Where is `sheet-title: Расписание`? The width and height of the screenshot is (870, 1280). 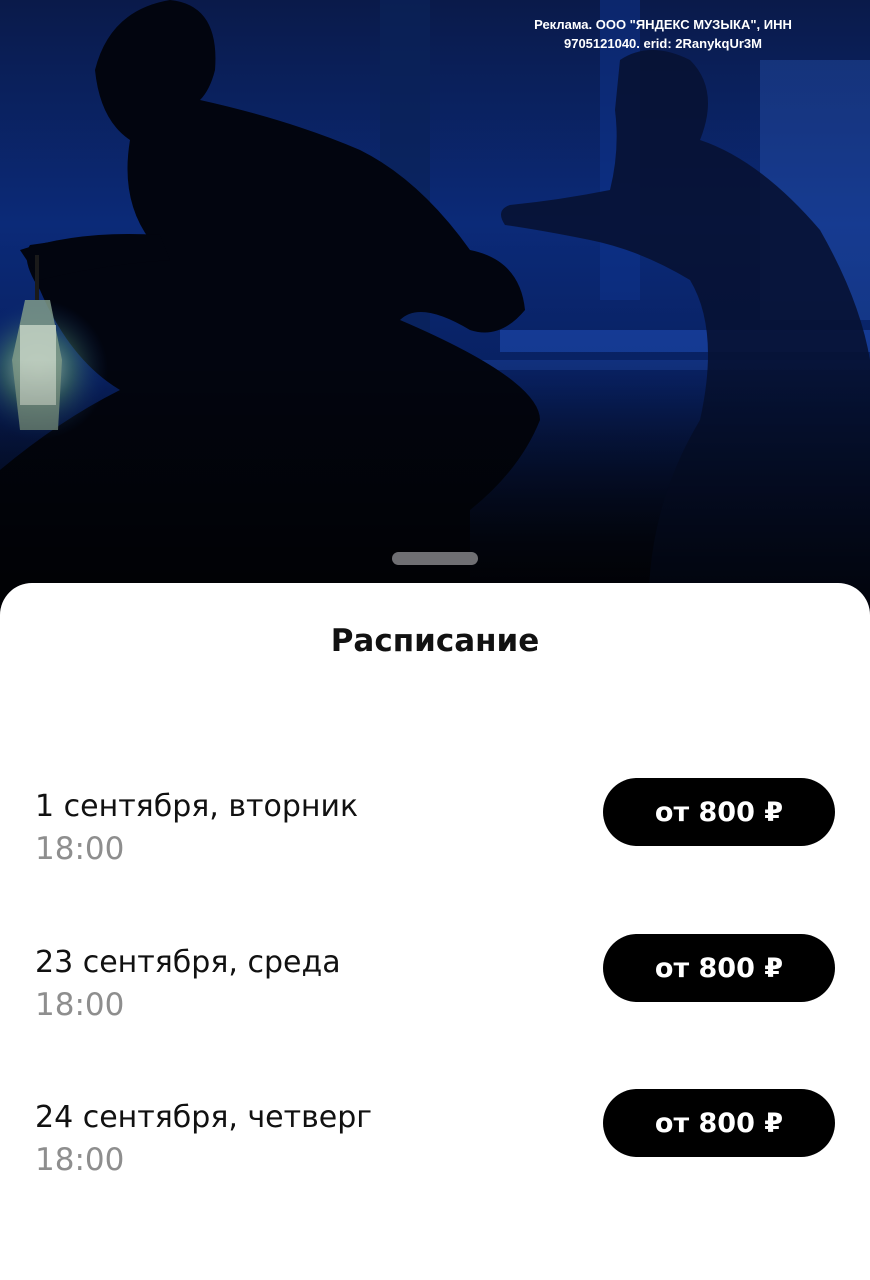
sheet-title: Расписание is located at coordinates (435, 641).